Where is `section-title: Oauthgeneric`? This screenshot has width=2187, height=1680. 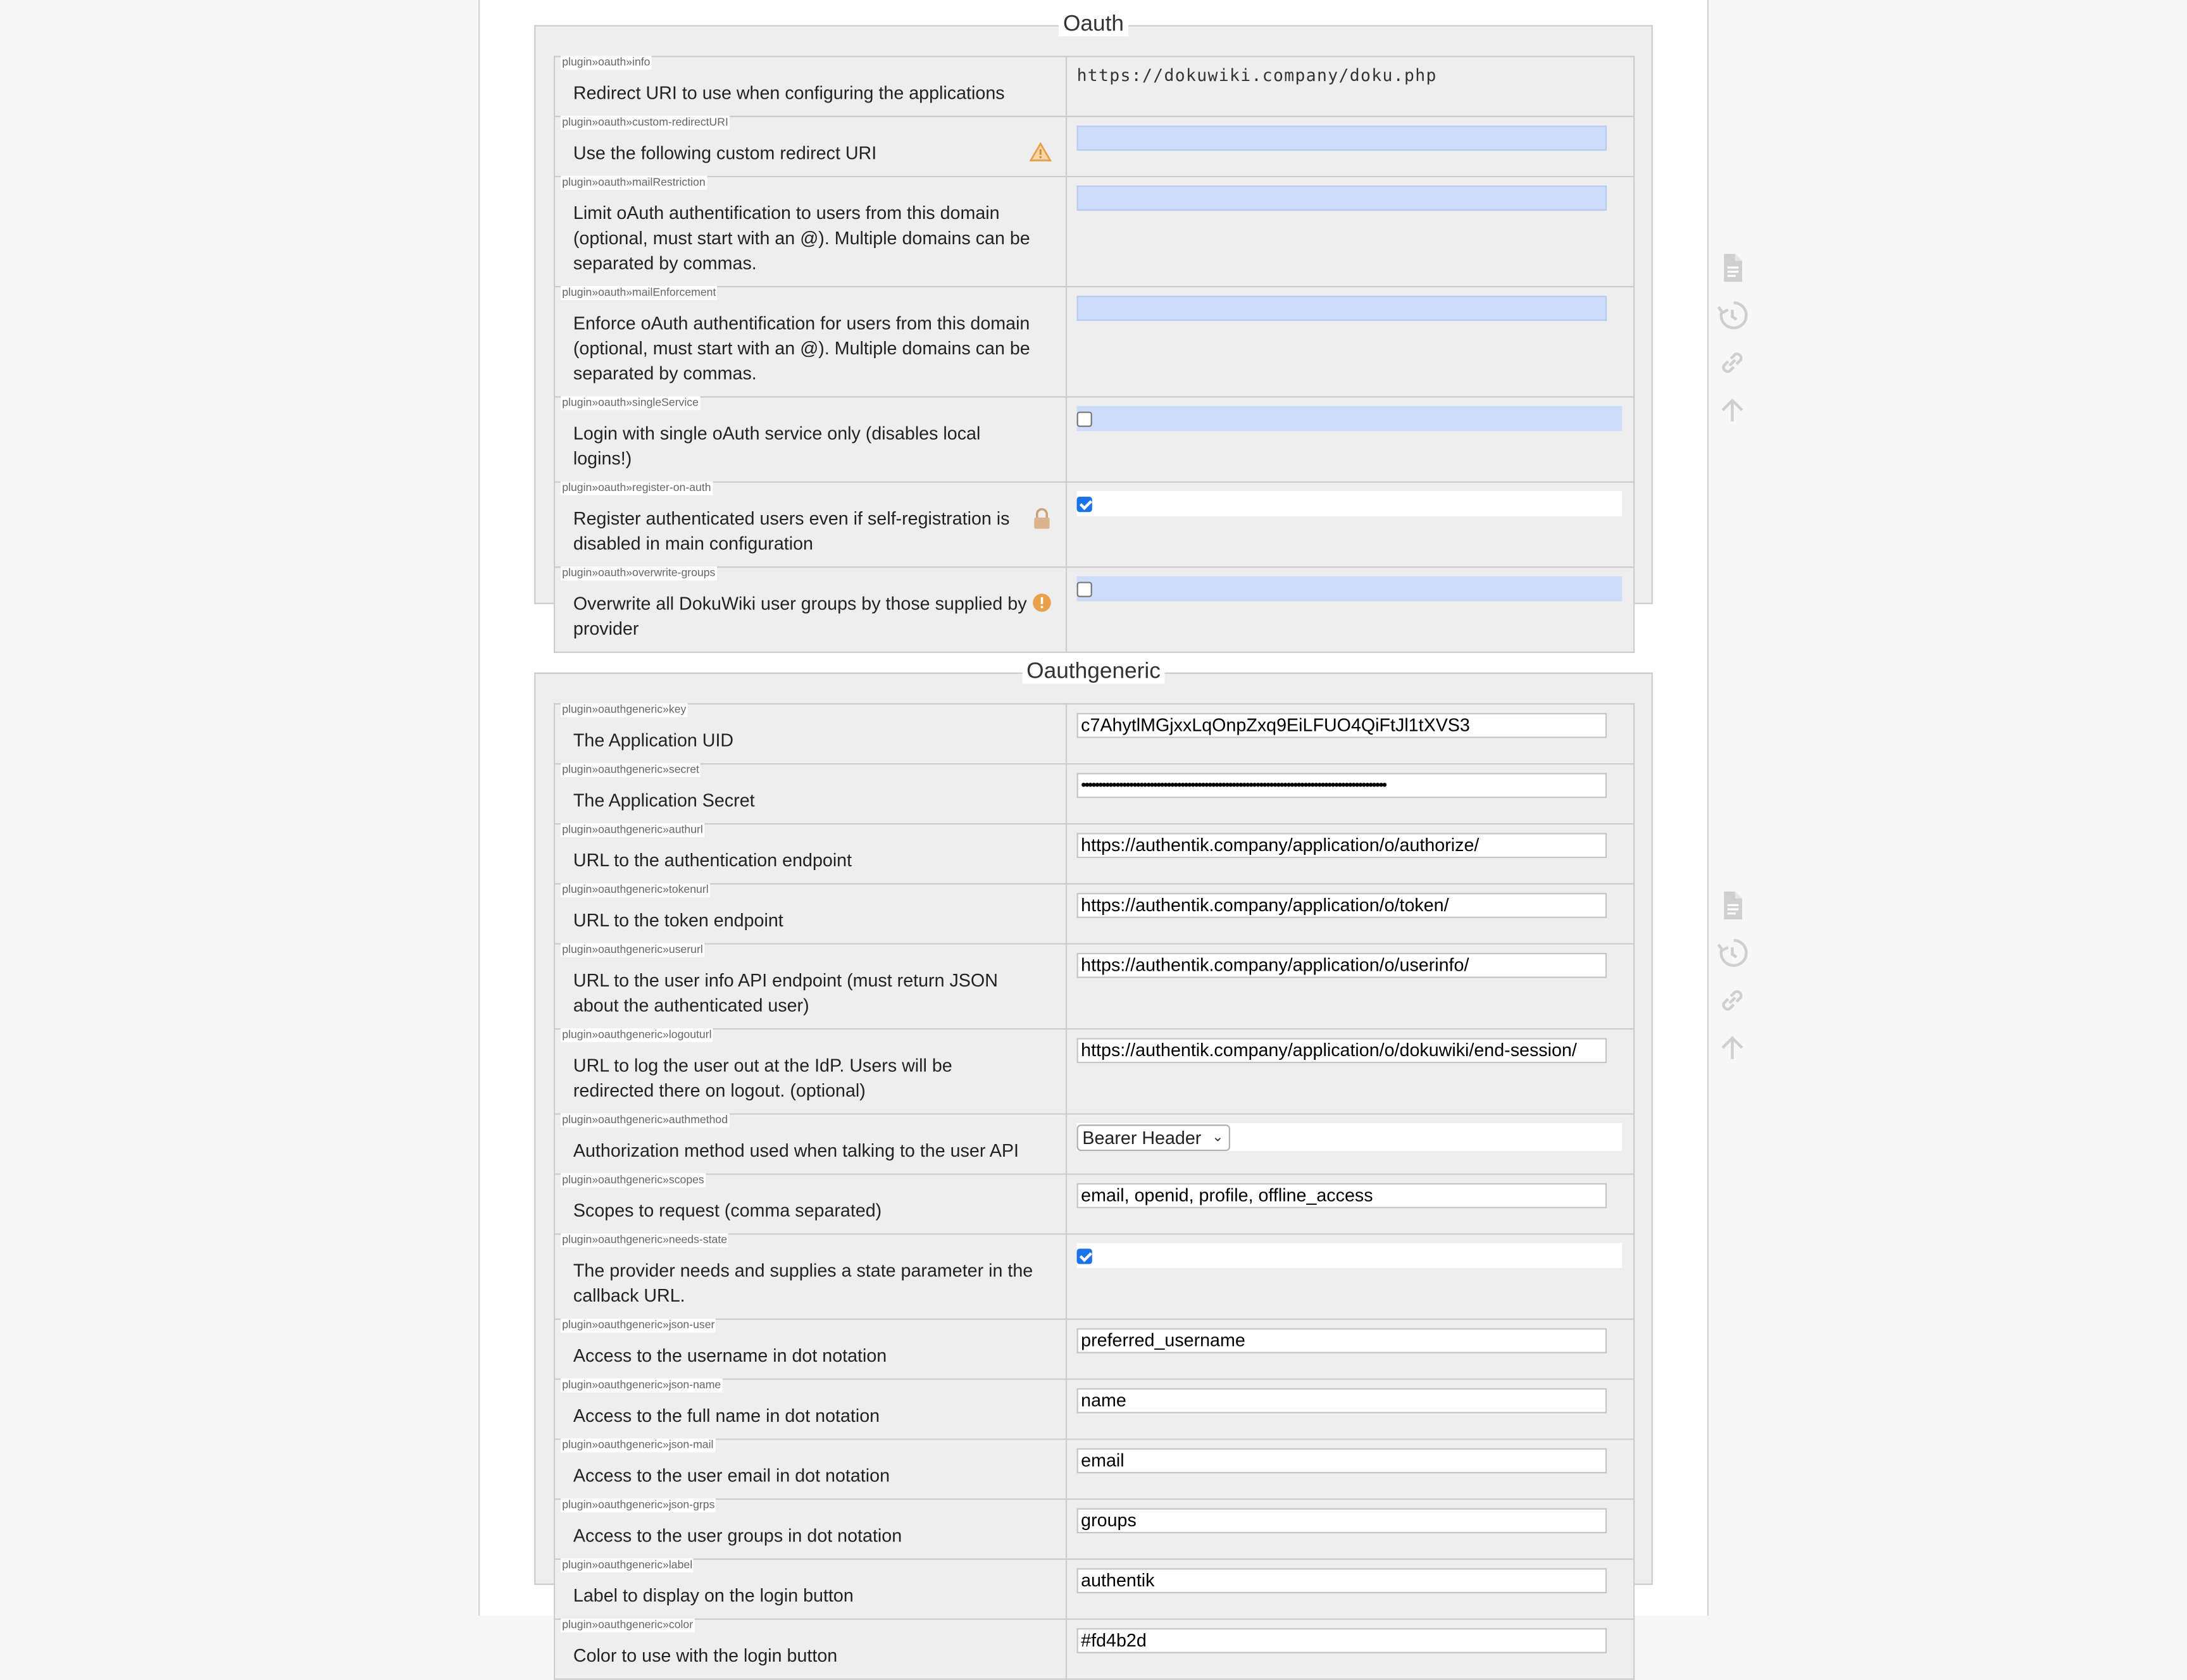
section-title: Oauthgeneric is located at coordinates (1093, 673).